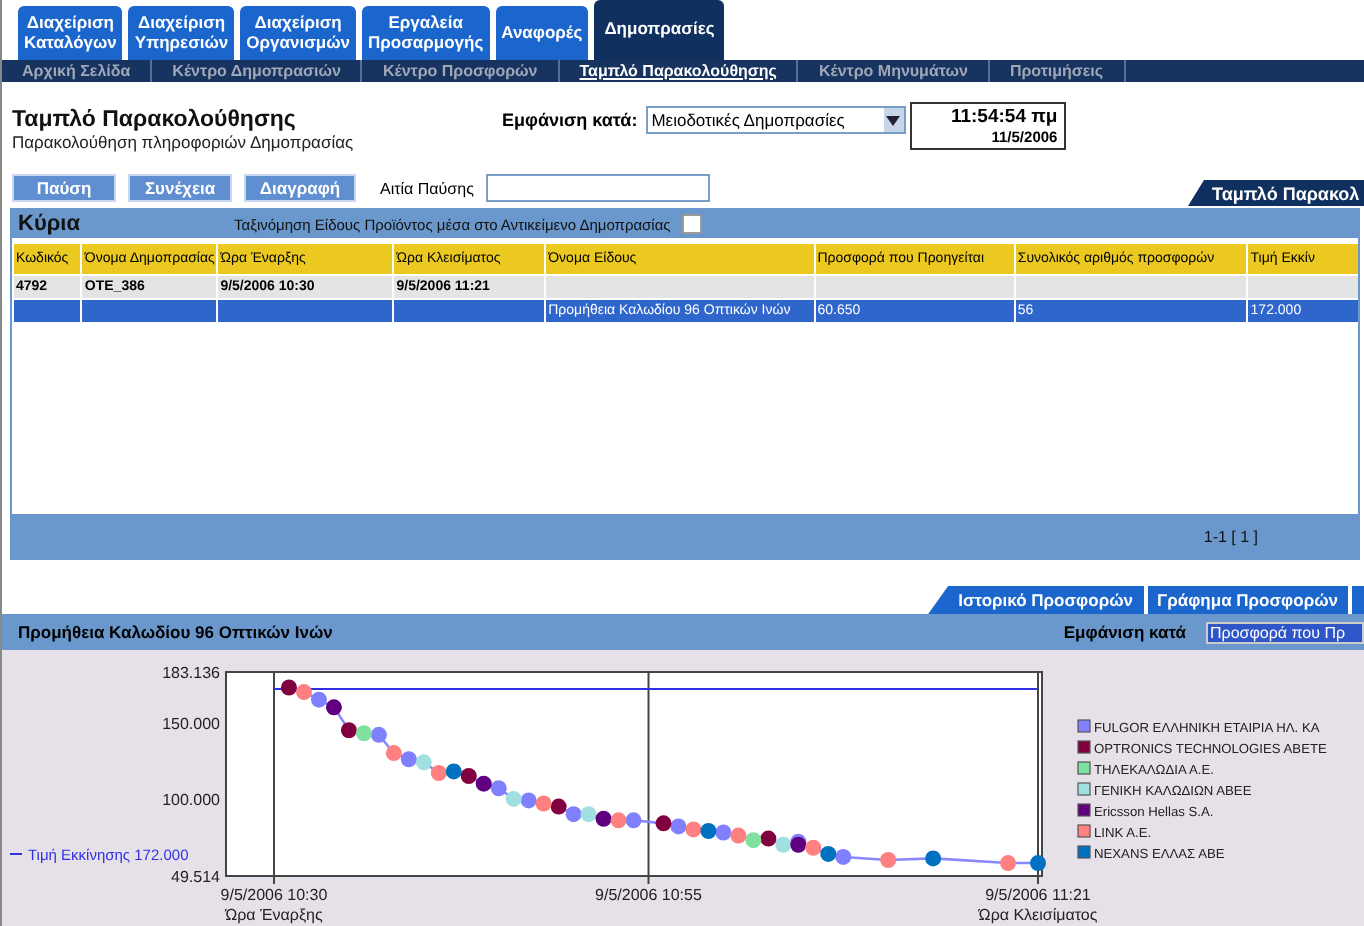 The width and height of the screenshot is (1364, 926). What do you see at coordinates (679, 71) in the screenshot?
I see `sub-nav-link: Ταμπλό Παρακολούθησης` at bounding box center [679, 71].